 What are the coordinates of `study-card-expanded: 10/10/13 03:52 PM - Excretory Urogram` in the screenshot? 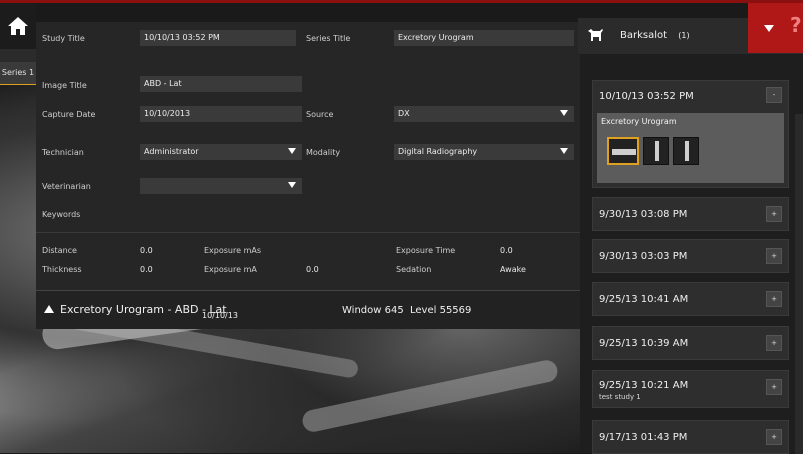 It's located at (690, 134).